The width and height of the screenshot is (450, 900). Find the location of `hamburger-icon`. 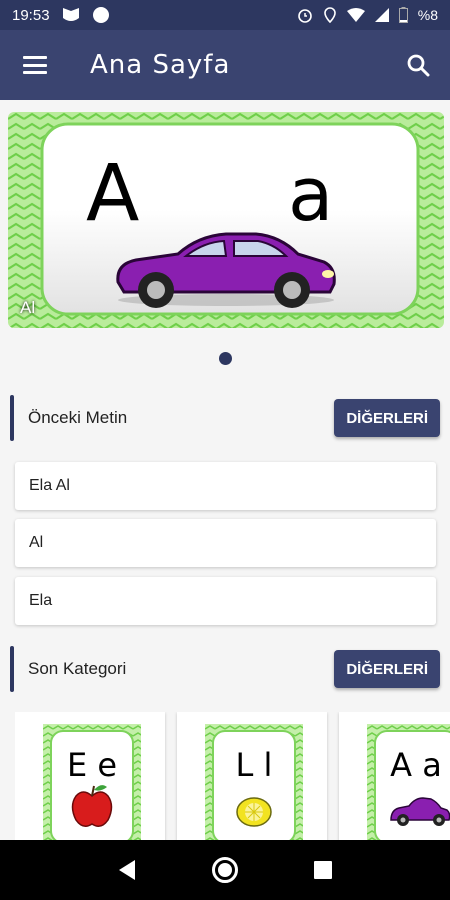

hamburger-icon is located at coordinates (35, 65).